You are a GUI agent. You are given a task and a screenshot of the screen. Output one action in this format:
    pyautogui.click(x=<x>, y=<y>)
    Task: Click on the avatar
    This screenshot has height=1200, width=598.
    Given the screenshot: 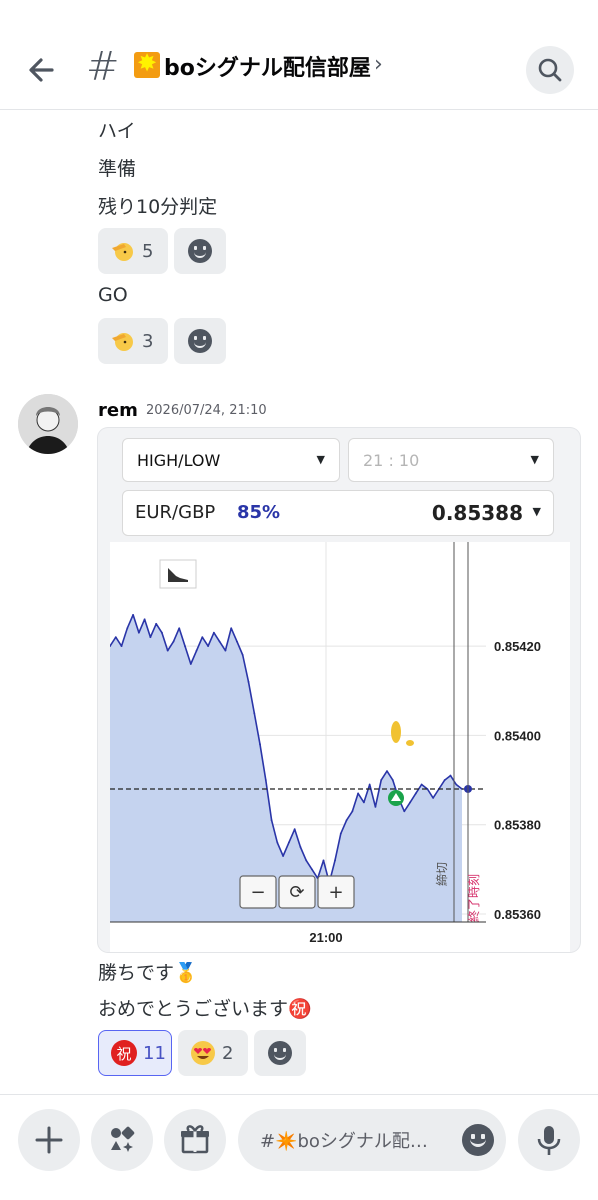 What is the action you would take?
    pyautogui.click(x=48, y=424)
    